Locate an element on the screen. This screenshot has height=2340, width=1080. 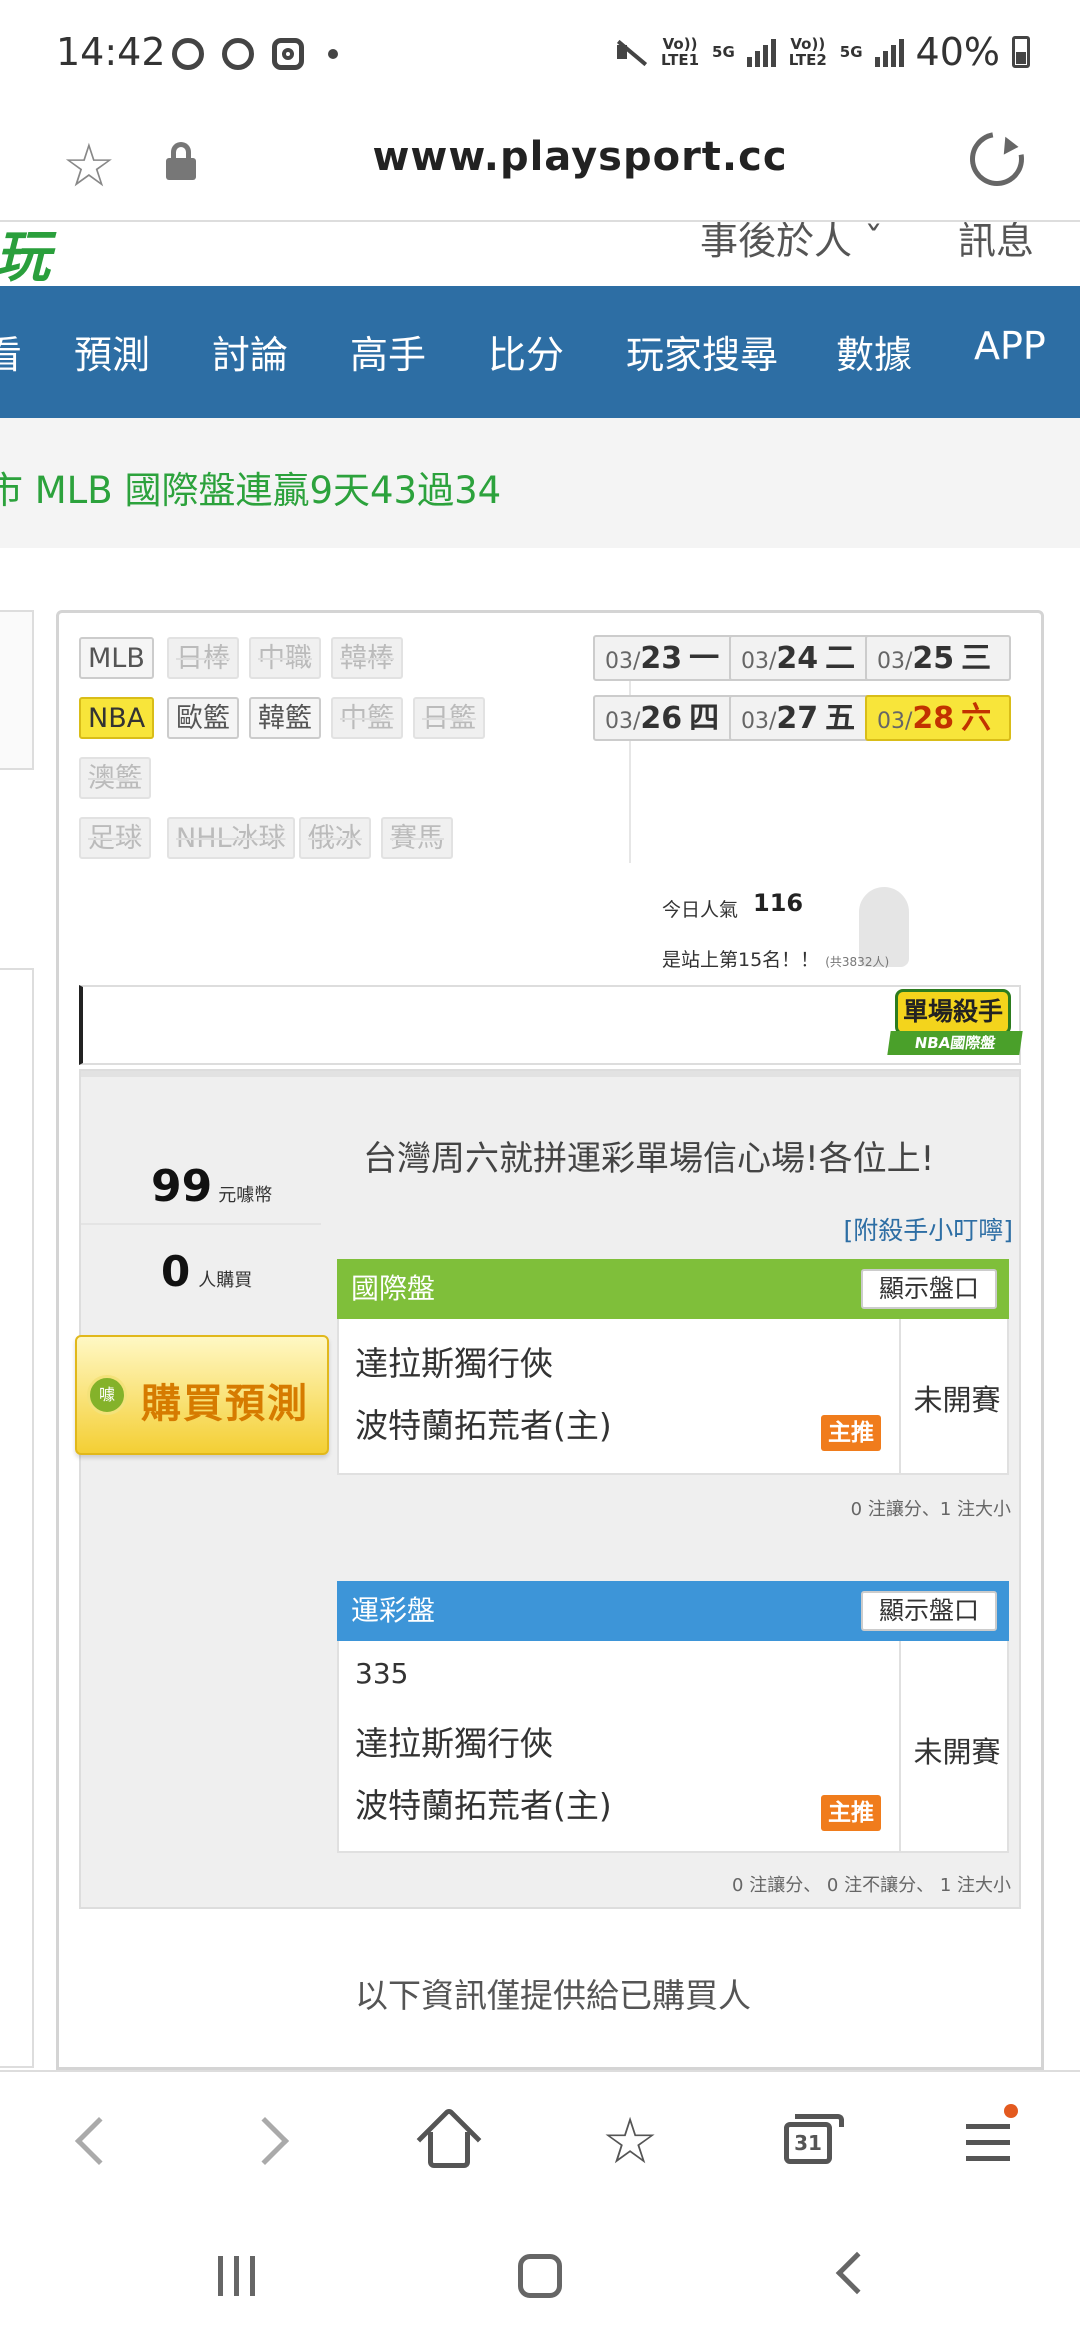
league-tag: 俄冰 is located at coordinates (335, 838).